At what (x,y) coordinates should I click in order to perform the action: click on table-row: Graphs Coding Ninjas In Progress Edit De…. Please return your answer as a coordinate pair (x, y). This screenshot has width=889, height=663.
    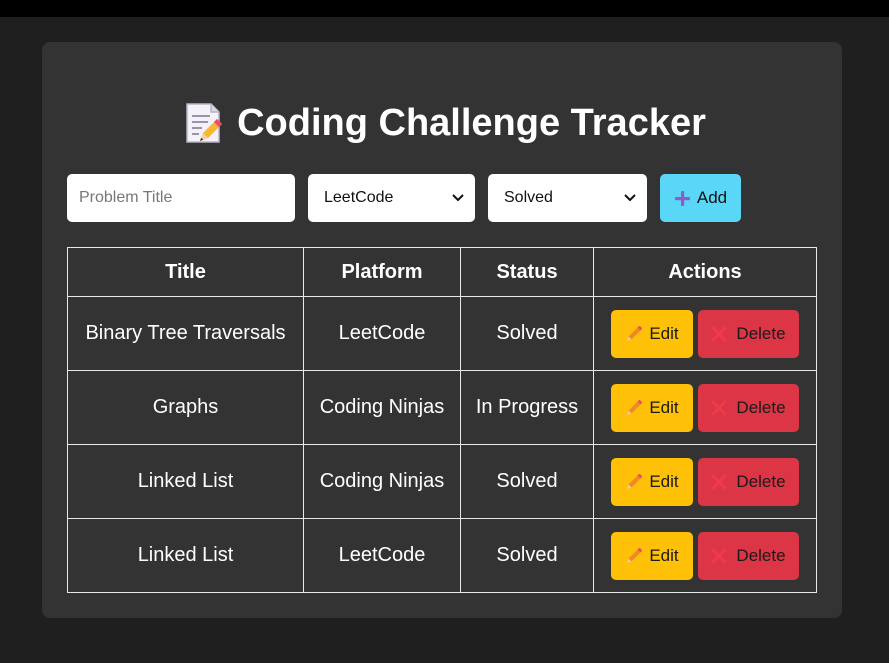
    Looking at the image, I should click on (442, 407).